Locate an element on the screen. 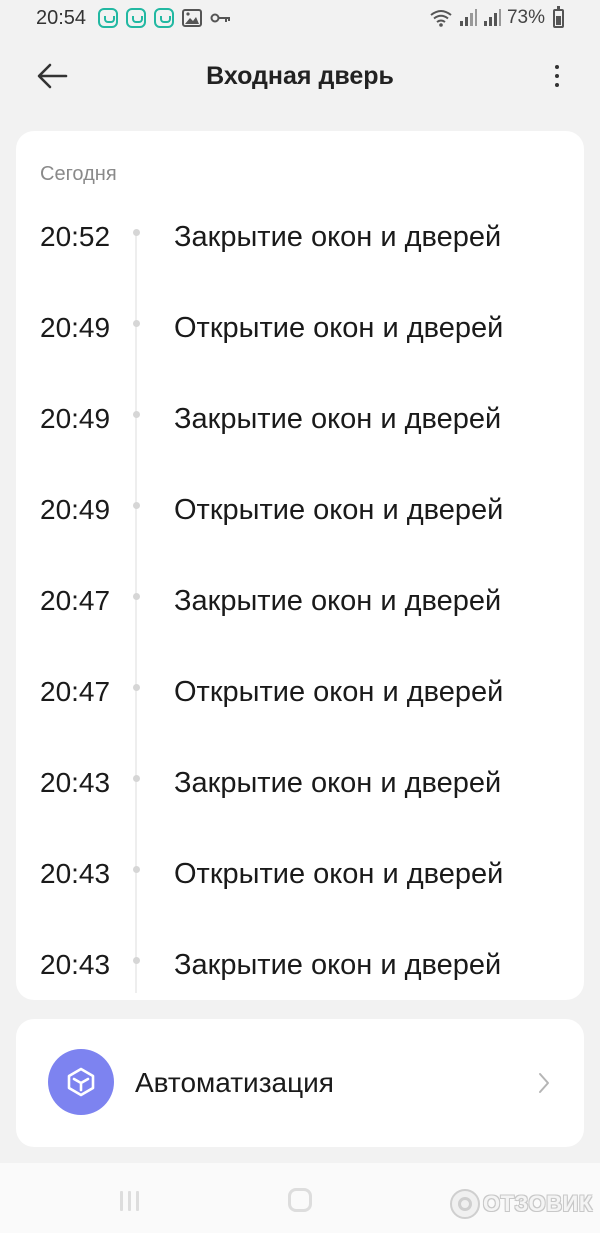 Image resolution: width=600 pixels, height=1233 pixels. battery-icon is located at coordinates (558, 16).